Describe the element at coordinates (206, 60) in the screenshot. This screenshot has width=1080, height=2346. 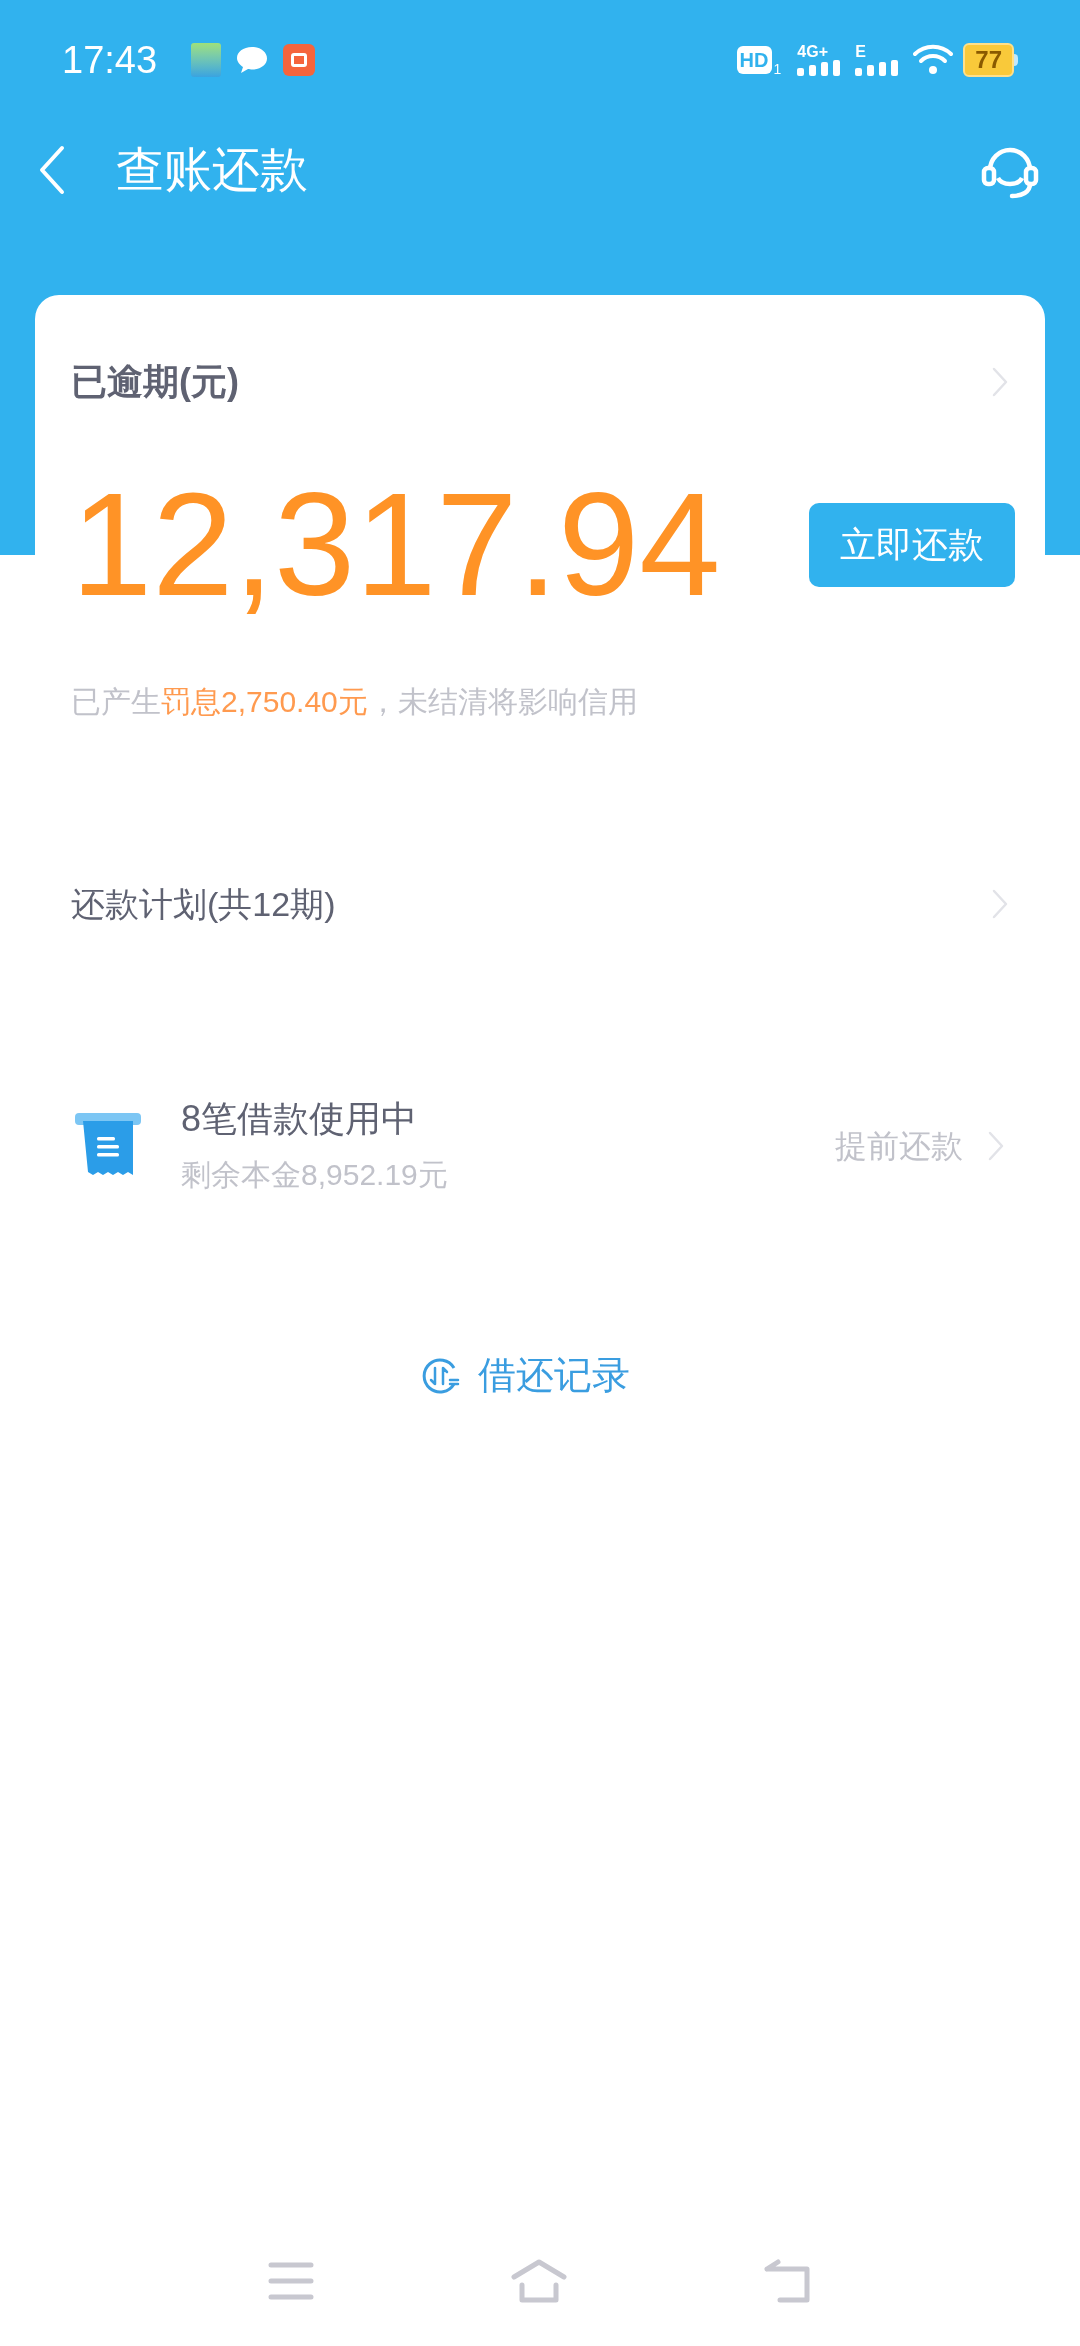
I see `app-notification-icon` at that location.